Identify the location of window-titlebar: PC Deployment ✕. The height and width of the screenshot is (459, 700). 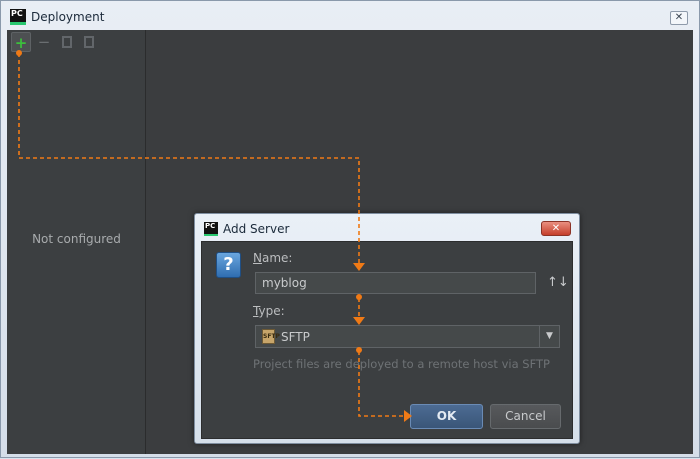
(350, 15).